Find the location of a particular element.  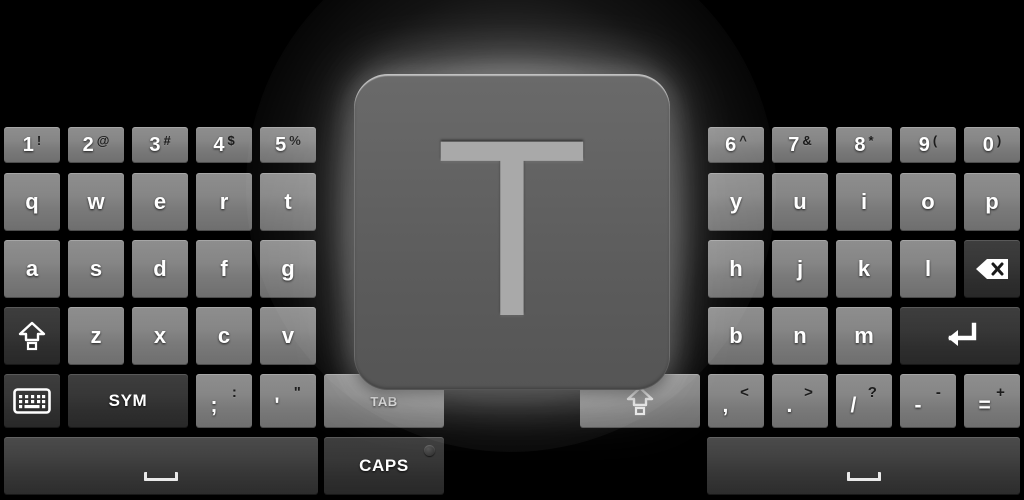

key-sym: SYM is located at coordinates (128, 401).